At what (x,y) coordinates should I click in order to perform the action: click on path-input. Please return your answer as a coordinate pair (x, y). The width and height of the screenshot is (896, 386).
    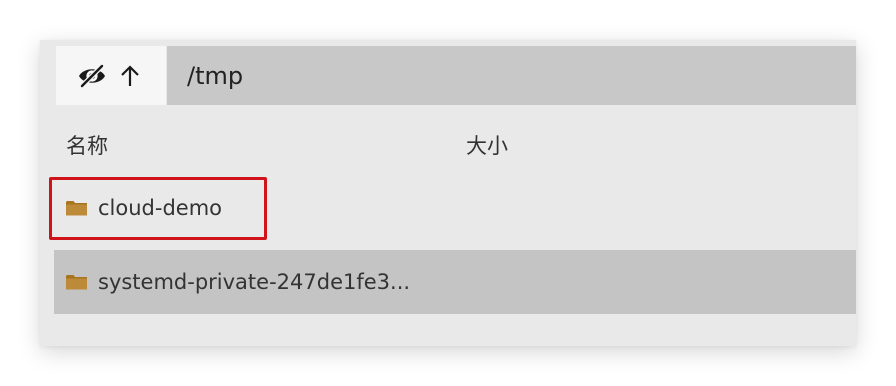
    Looking at the image, I should click on (477, 75).